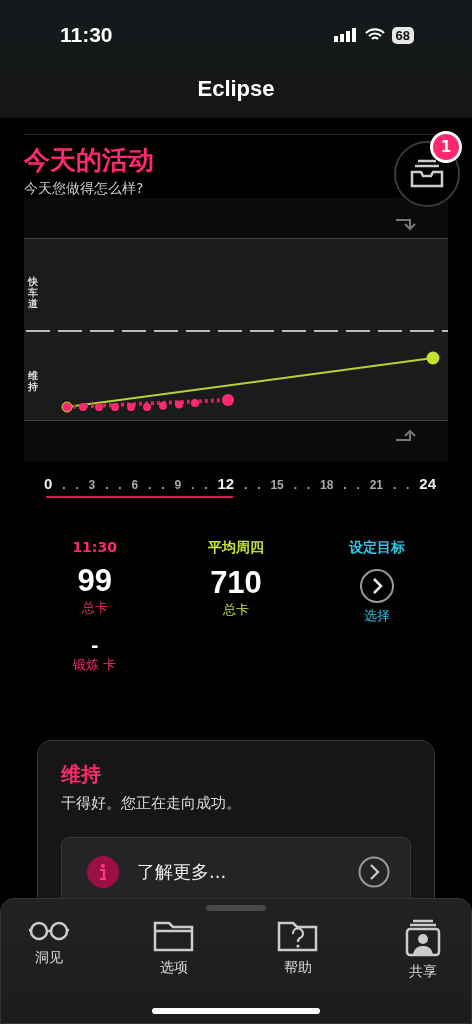  What do you see at coordinates (236, 583) in the screenshot?
I see `stat-value: 710` at bounding box center [236, 583].